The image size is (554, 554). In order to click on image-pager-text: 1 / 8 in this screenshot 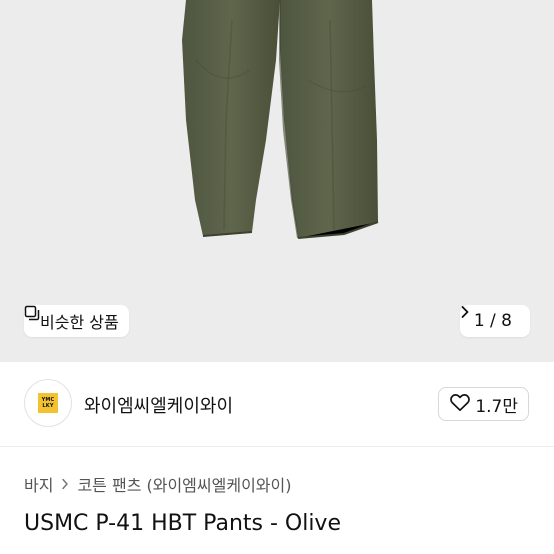, I will do `click(492, 321)`.